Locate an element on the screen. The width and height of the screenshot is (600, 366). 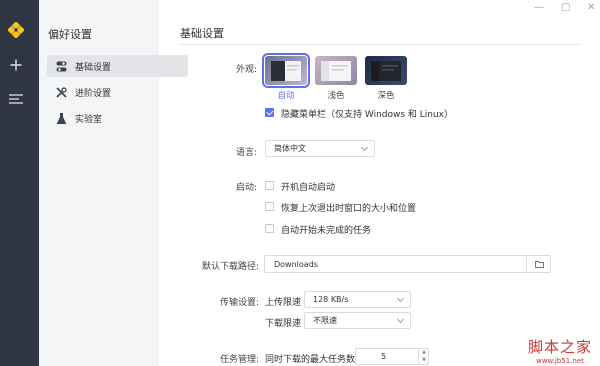
watermark: 脚本之家 www.jb51.net is located at coordinates (560, 350).